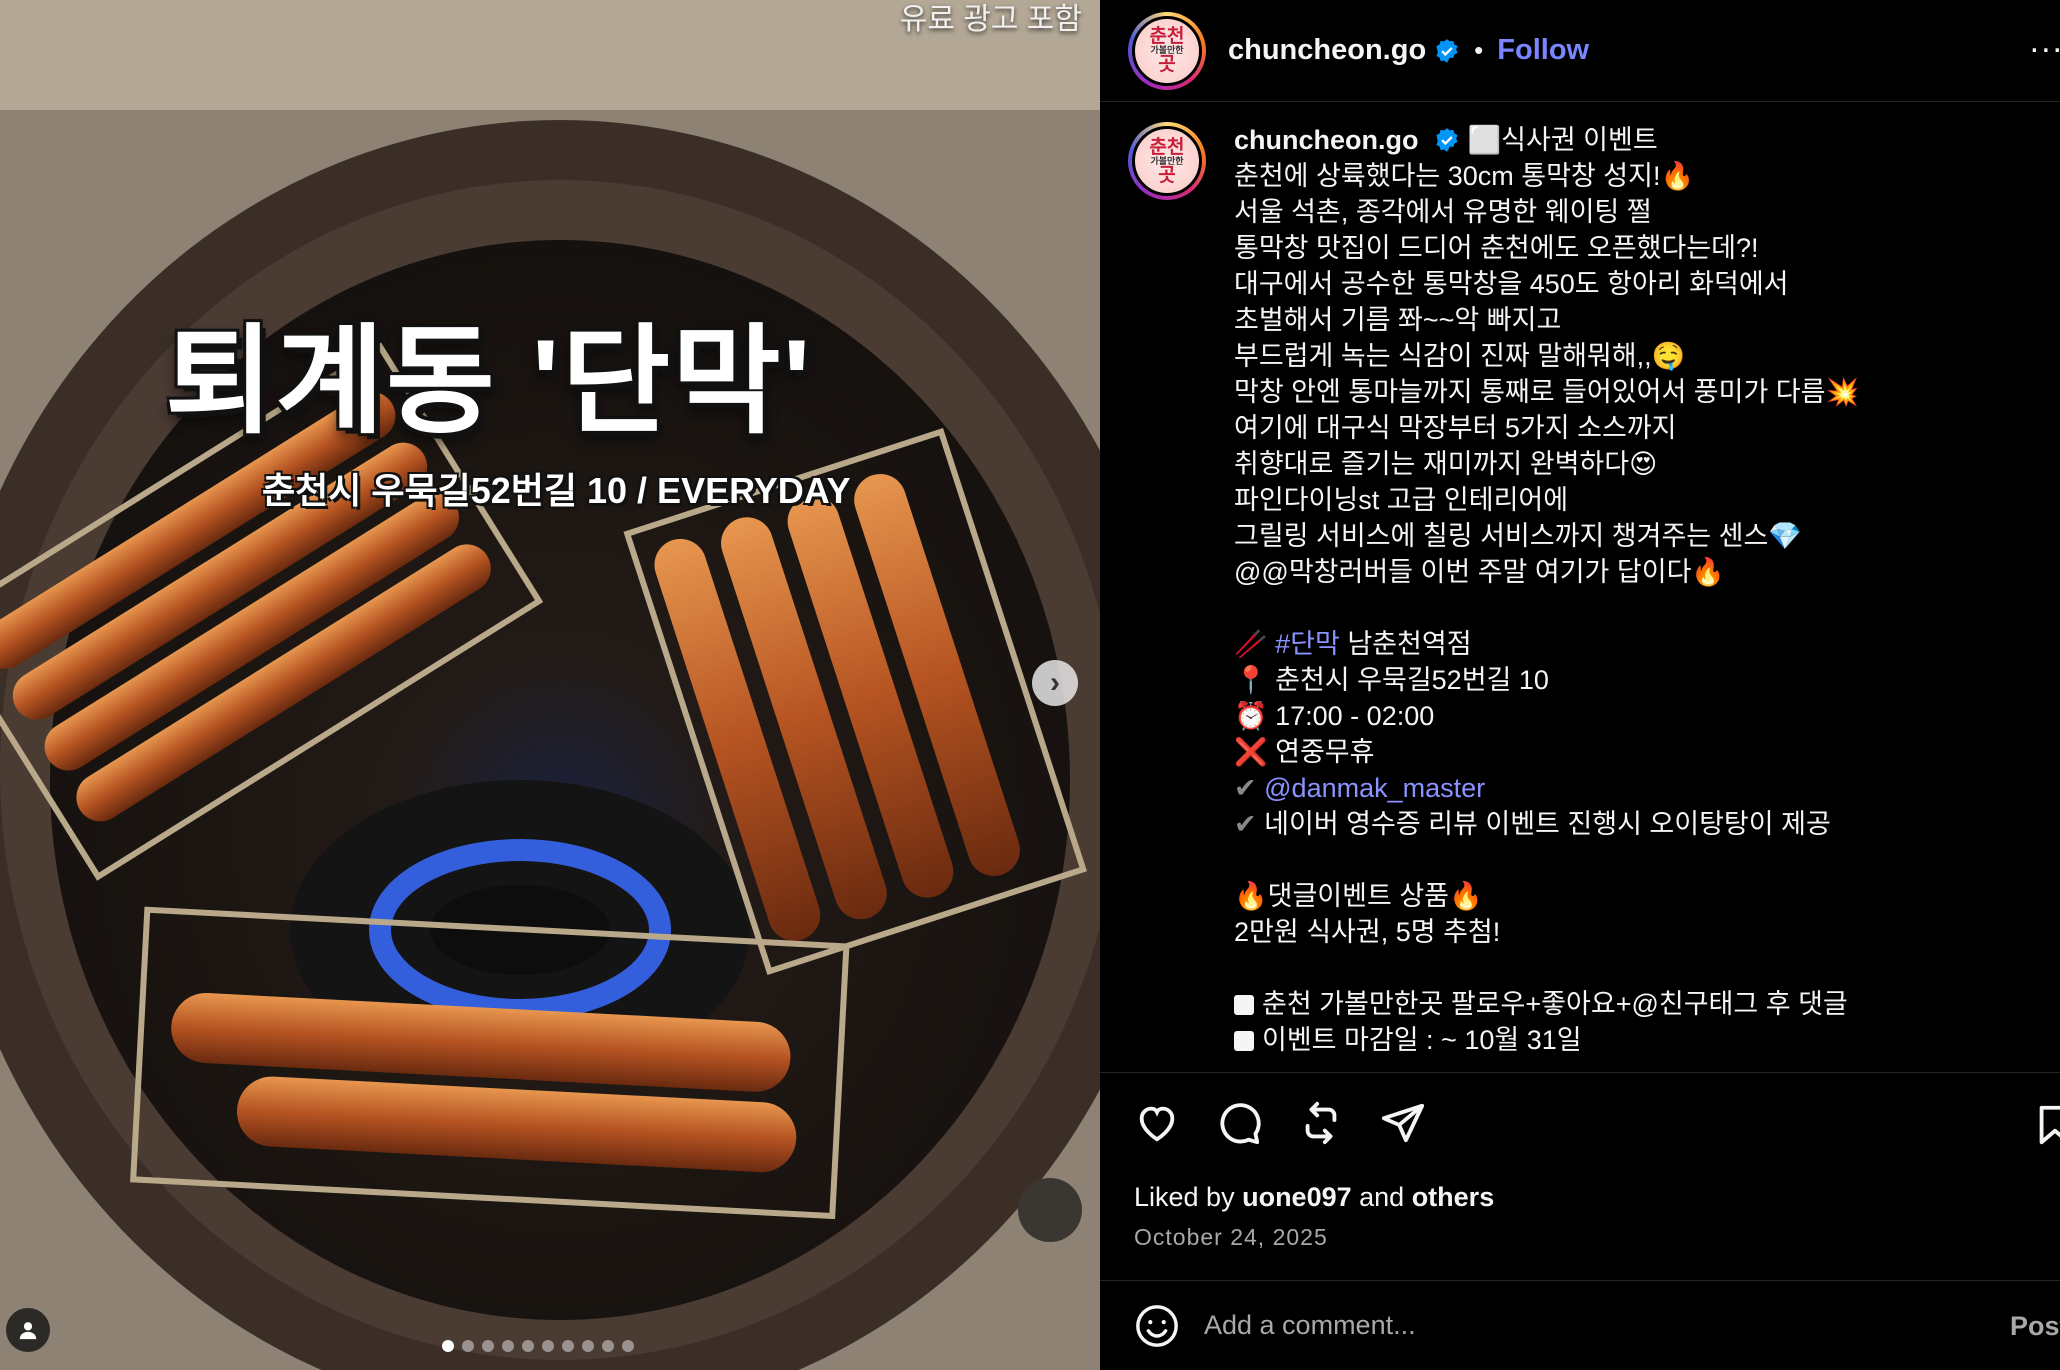 This screenshot has width=2060, height=1370. Describe the element at coordinates (1443, 212) in the screenshot. I see `caption-line: 서울 석촌, 종각에서 유명한 웨이팅 쩔` at that location.